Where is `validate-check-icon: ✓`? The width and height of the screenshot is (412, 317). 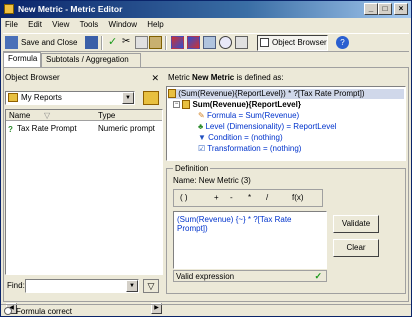 validate-check-icon: ✓ is located at coordinates (113, 42).